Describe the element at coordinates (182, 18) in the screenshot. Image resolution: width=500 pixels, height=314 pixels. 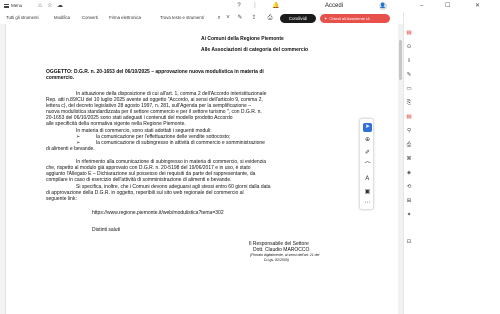
I see `menu-find-text-tools: Trova testo e strumenti` at that location.